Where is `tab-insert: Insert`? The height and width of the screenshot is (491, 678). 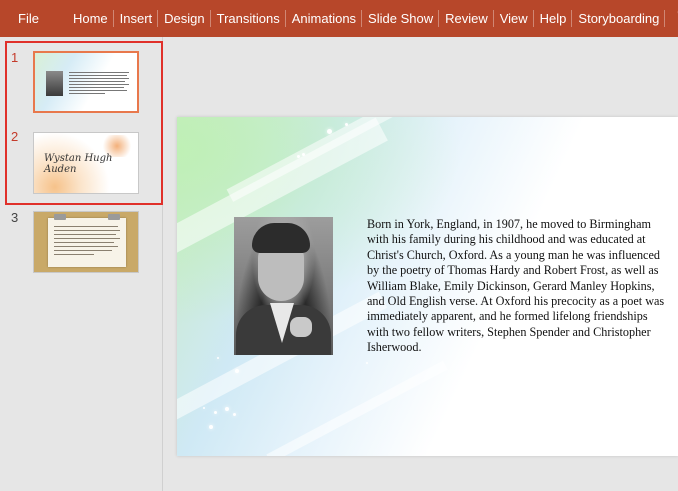 tab-insert: Insert is located at coordinates (136, 18).